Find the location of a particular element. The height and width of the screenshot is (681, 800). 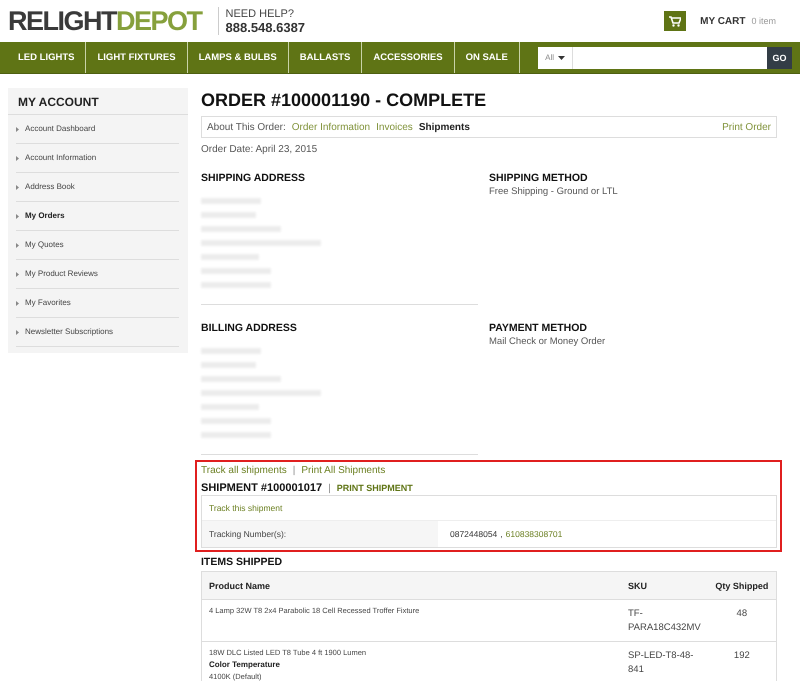

nav-link: LED LIGHTS is located at coordinates (43, 57).